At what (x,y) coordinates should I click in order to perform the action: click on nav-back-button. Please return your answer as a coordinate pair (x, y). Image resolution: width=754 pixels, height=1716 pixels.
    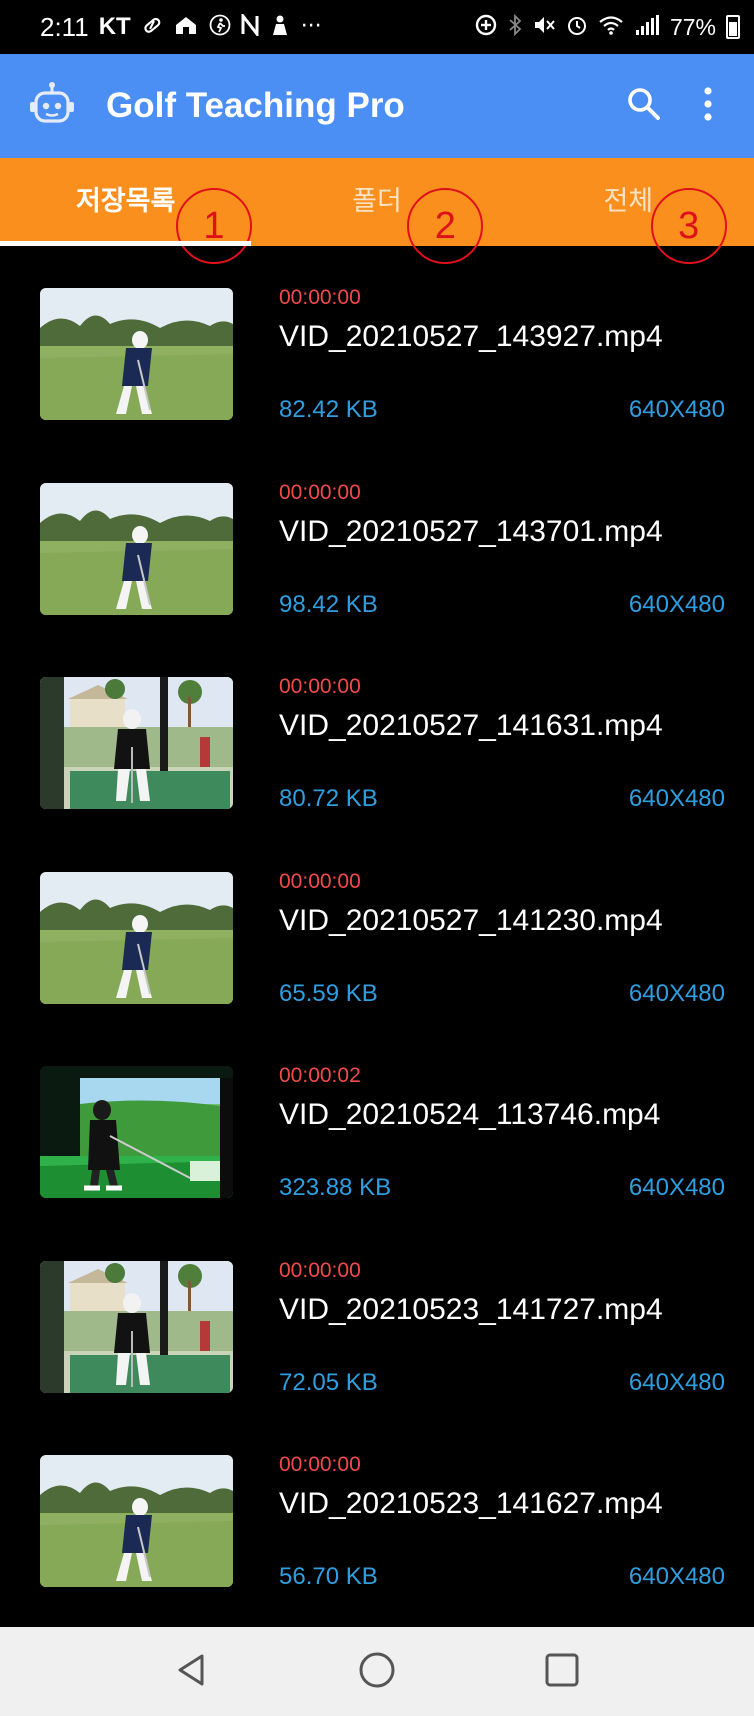
    Looking at the image, I should click on (192, 1672).